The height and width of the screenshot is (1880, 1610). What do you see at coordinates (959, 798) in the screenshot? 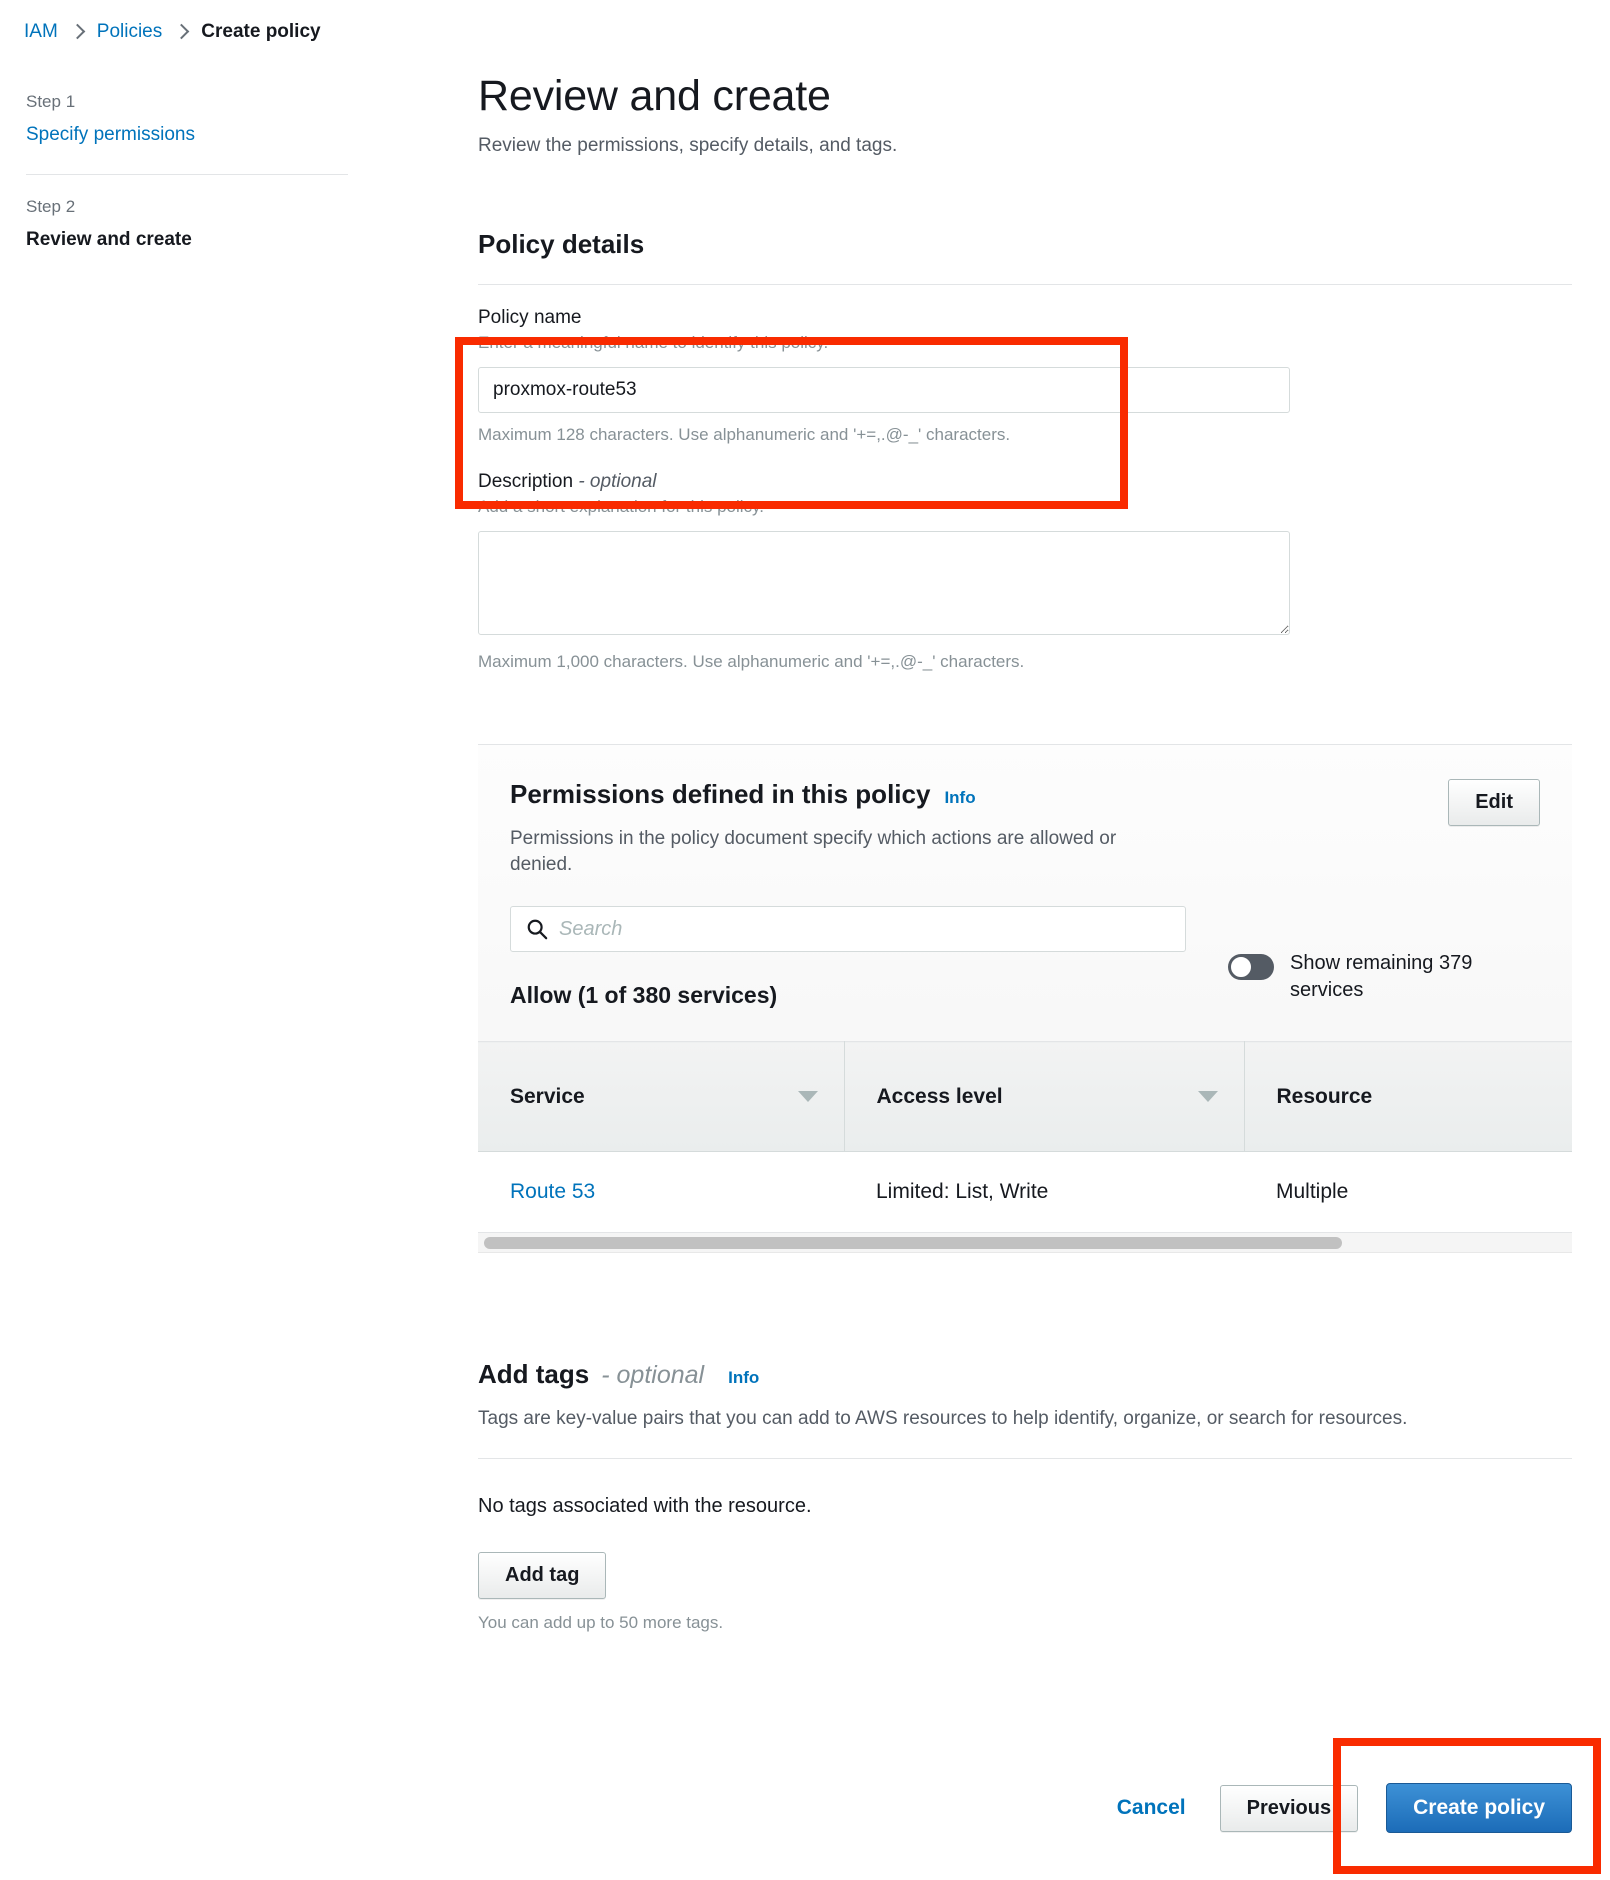
I see `permissions-info-link: Info` at bounding box center [959, 798].